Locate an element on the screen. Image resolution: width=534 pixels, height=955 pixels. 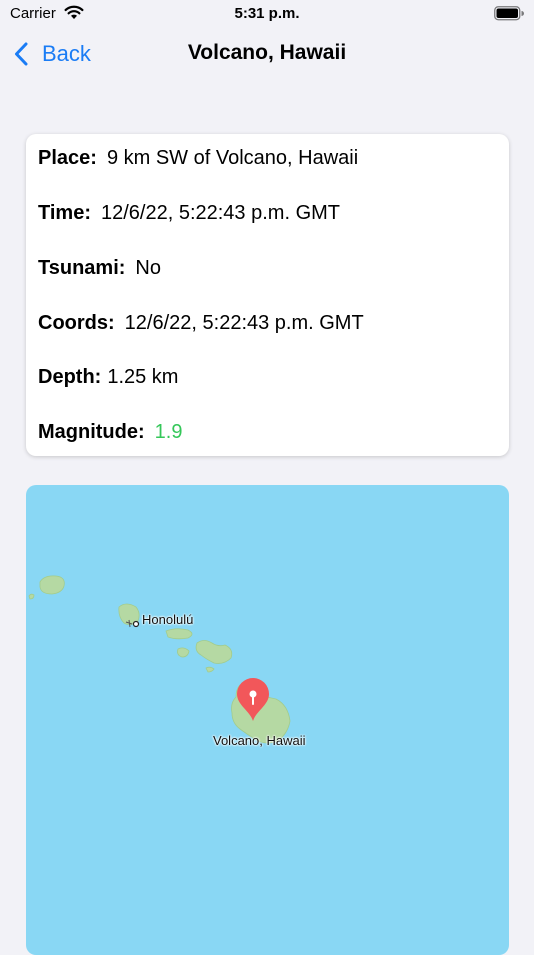
status-time: 5:31 p.m. is located at coordinates (267, 13).